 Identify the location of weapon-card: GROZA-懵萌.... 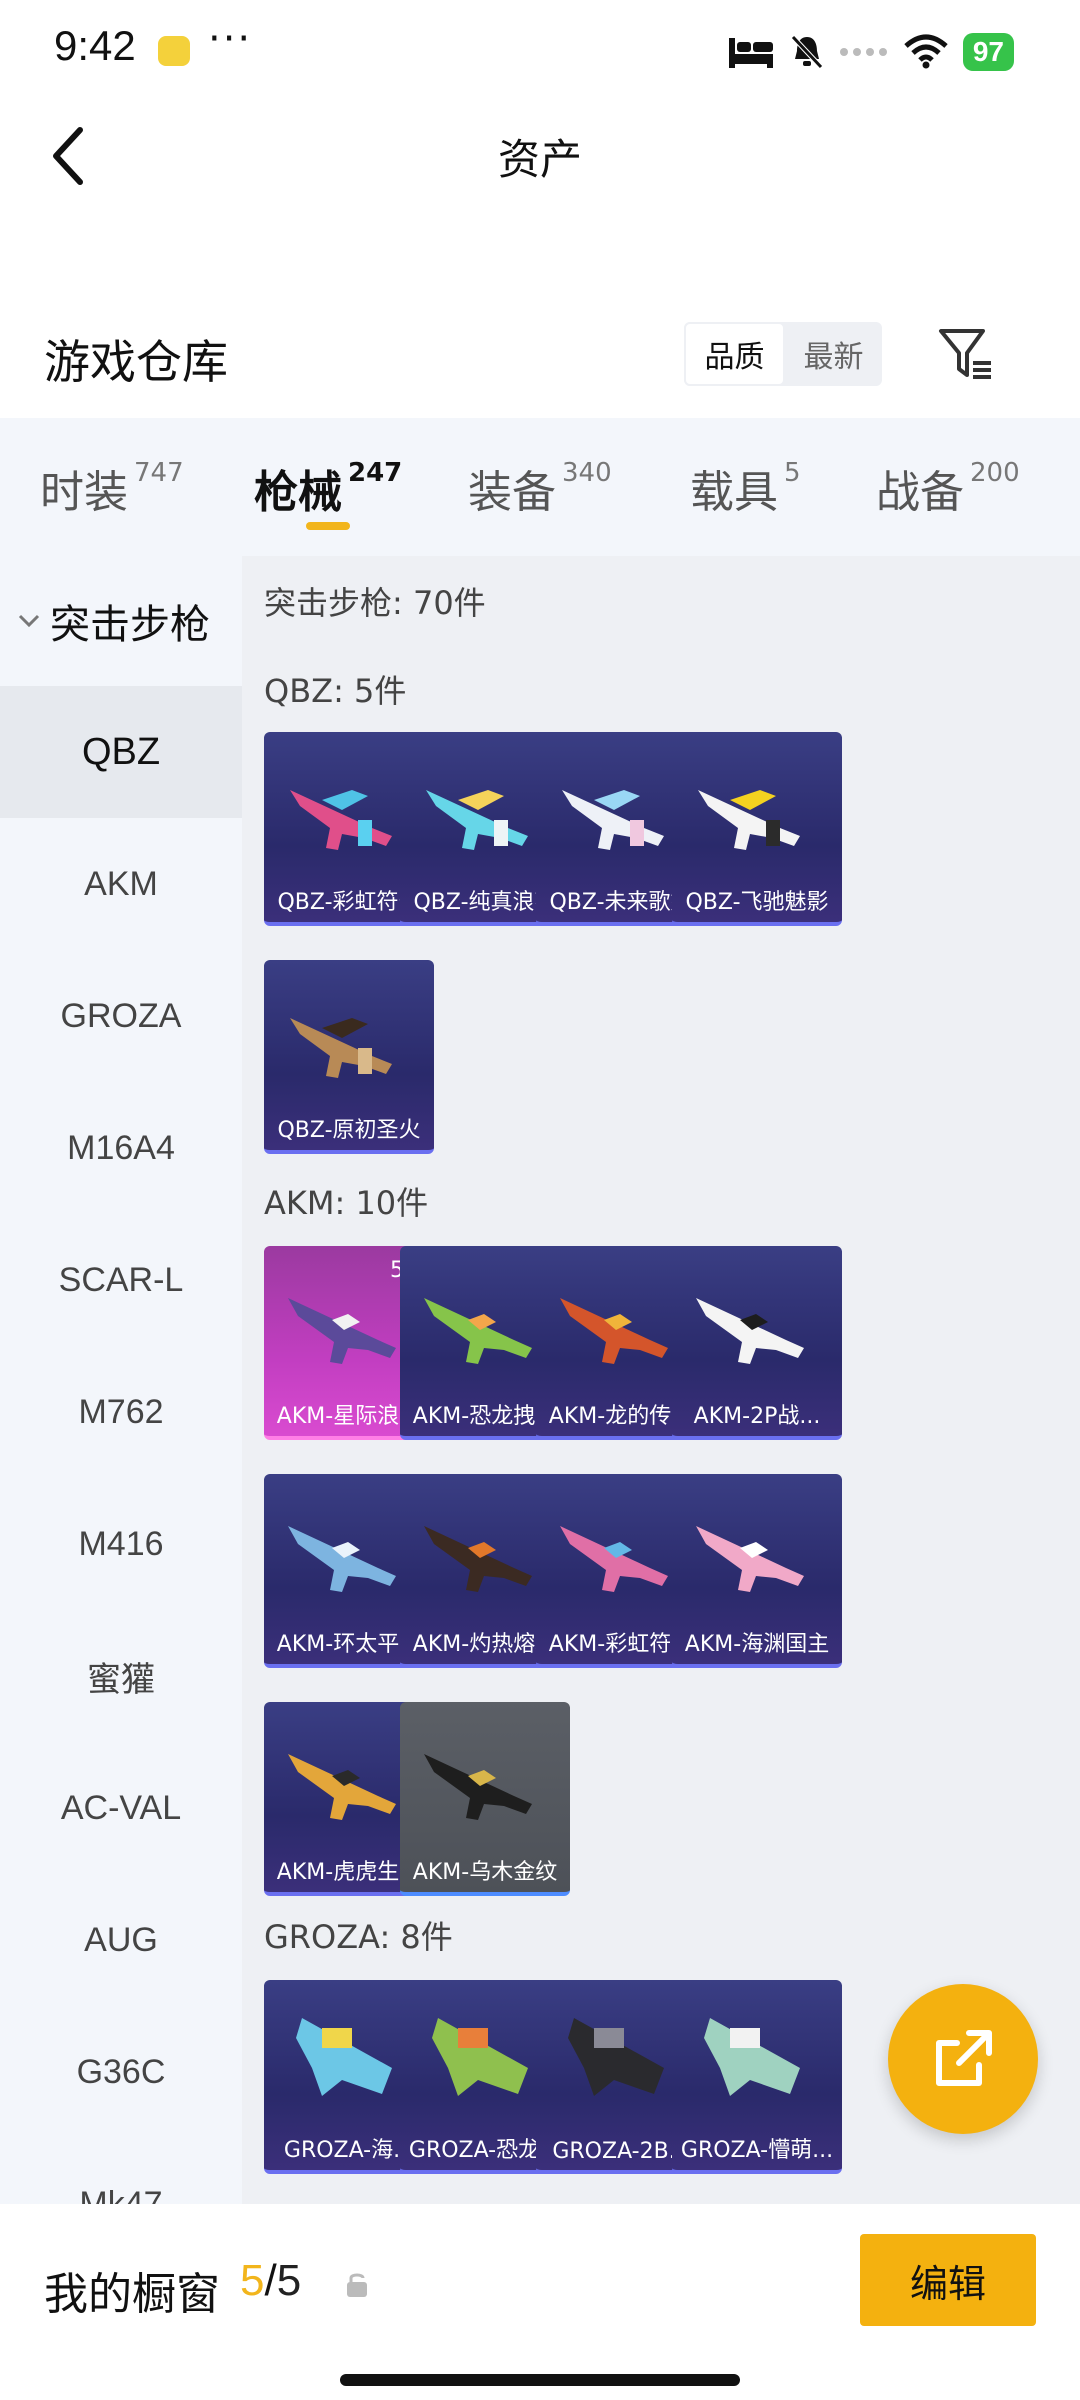
(757, 2077).